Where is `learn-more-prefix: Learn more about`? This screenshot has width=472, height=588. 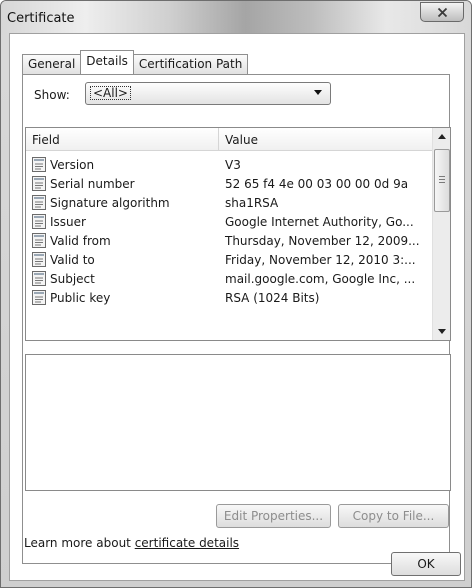 learn-more-prefix: Learn more about is located at coordinates (79, 543).